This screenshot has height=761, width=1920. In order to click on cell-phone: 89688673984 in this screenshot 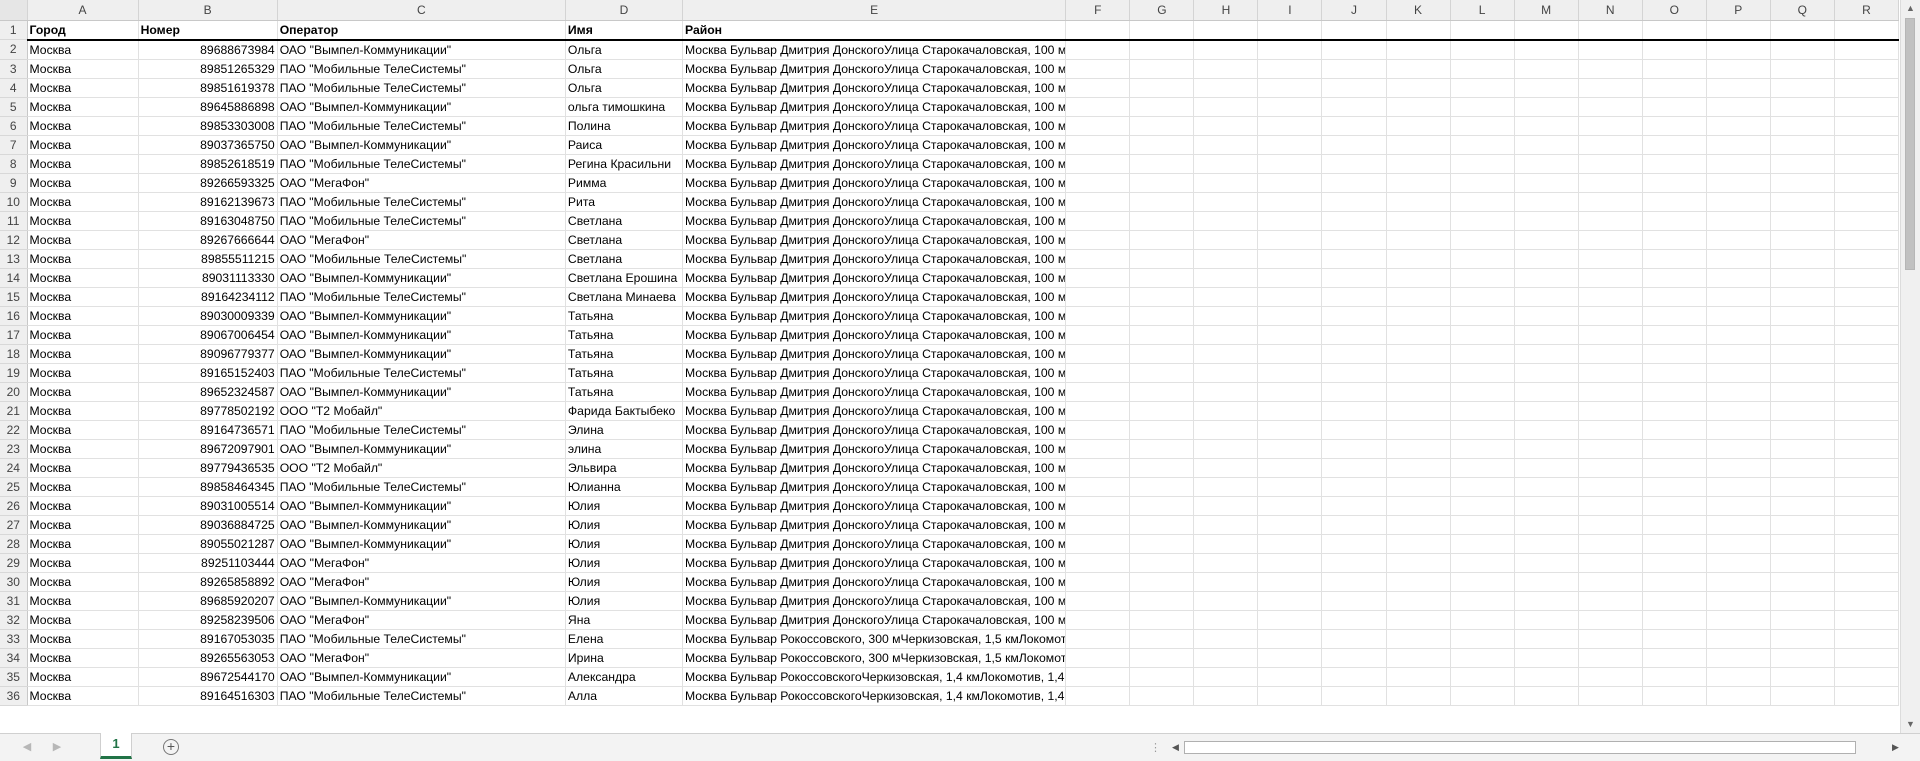, I will do `click(208, 49)`.